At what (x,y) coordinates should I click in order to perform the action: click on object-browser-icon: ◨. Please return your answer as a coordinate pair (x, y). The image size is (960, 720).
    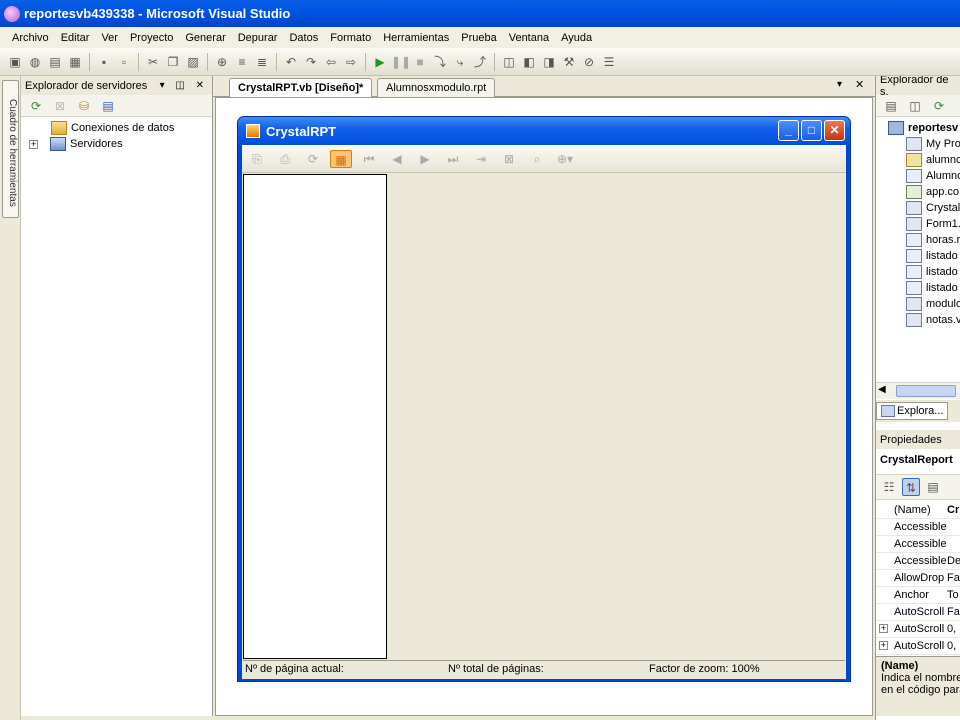
    Looking at the image, I should click on (549, 62).